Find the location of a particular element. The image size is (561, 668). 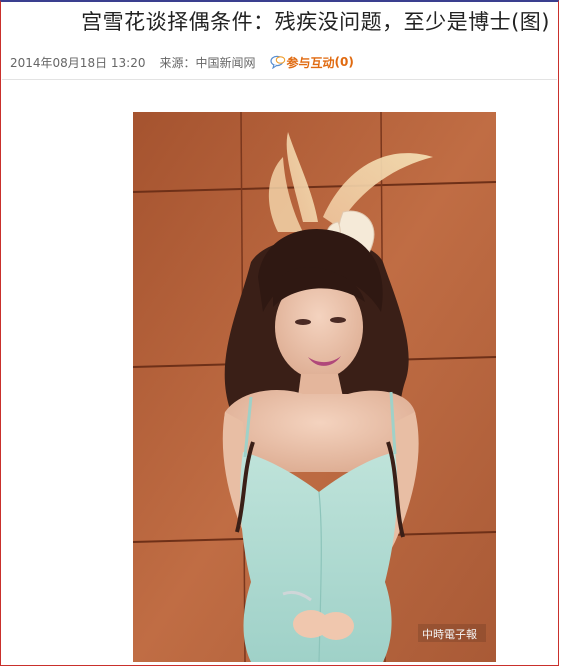

publish-date: 2014年08月18日 13:20 is located at coordinates (78, 62).